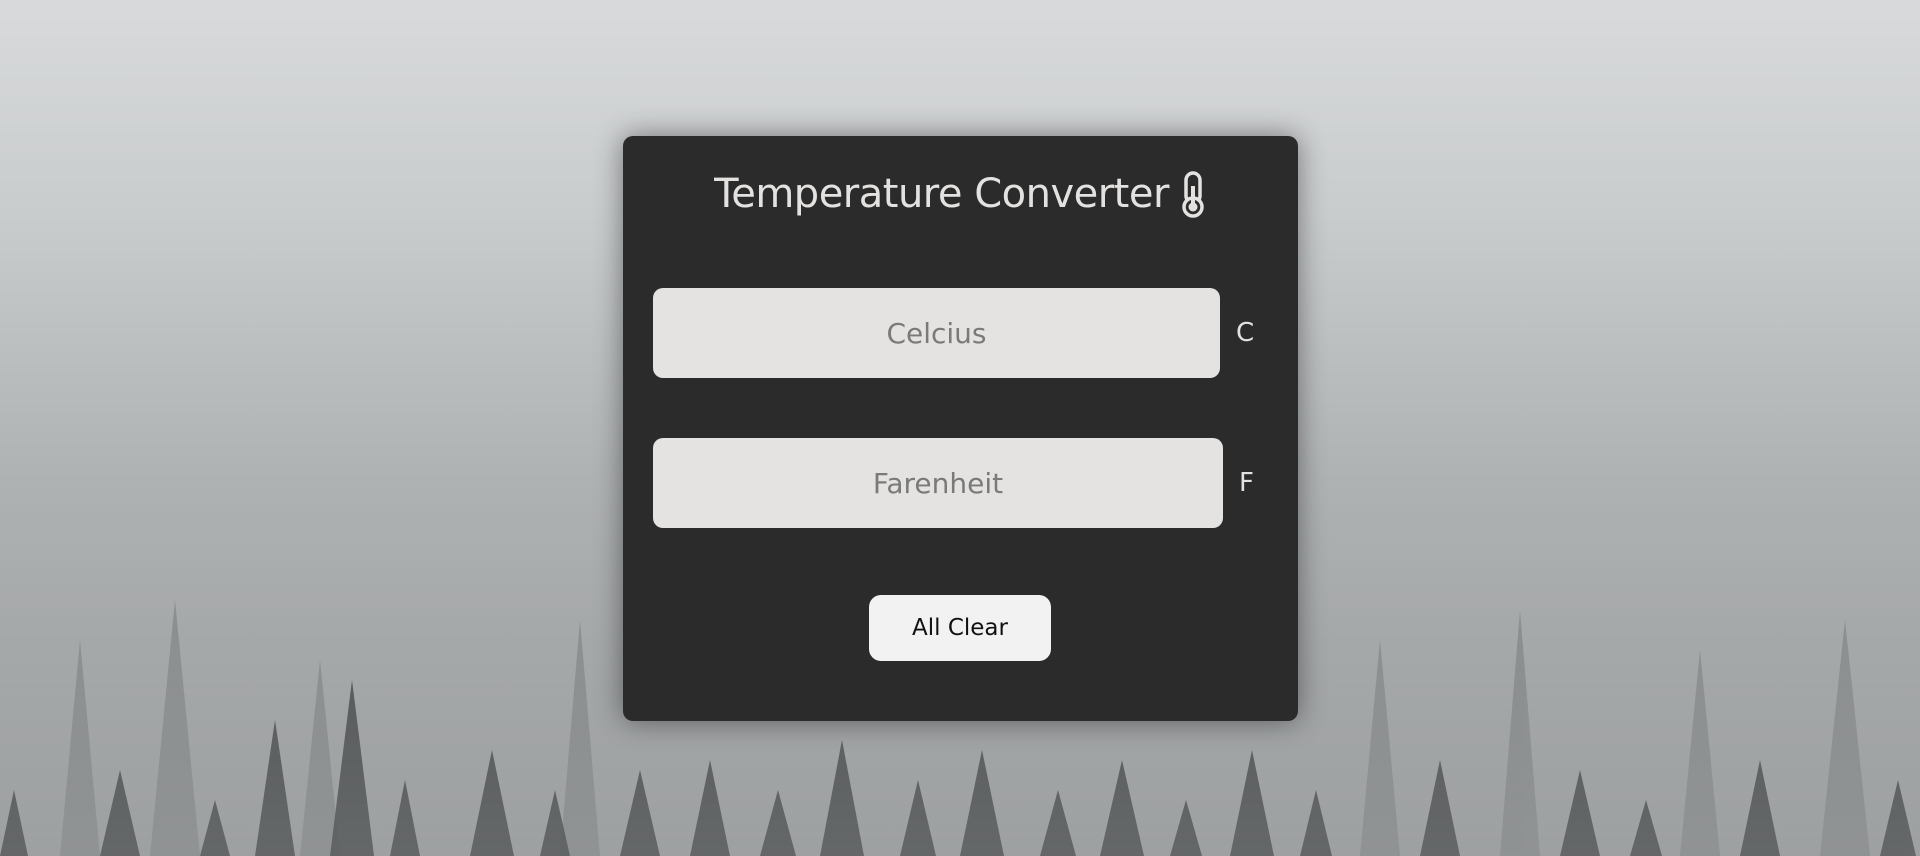 The width and height of the screenshot is (1920, 856). Describe the element at coordinates (941, 194) in the screenshot. I see `page-title: Temperature Converter` at that location.